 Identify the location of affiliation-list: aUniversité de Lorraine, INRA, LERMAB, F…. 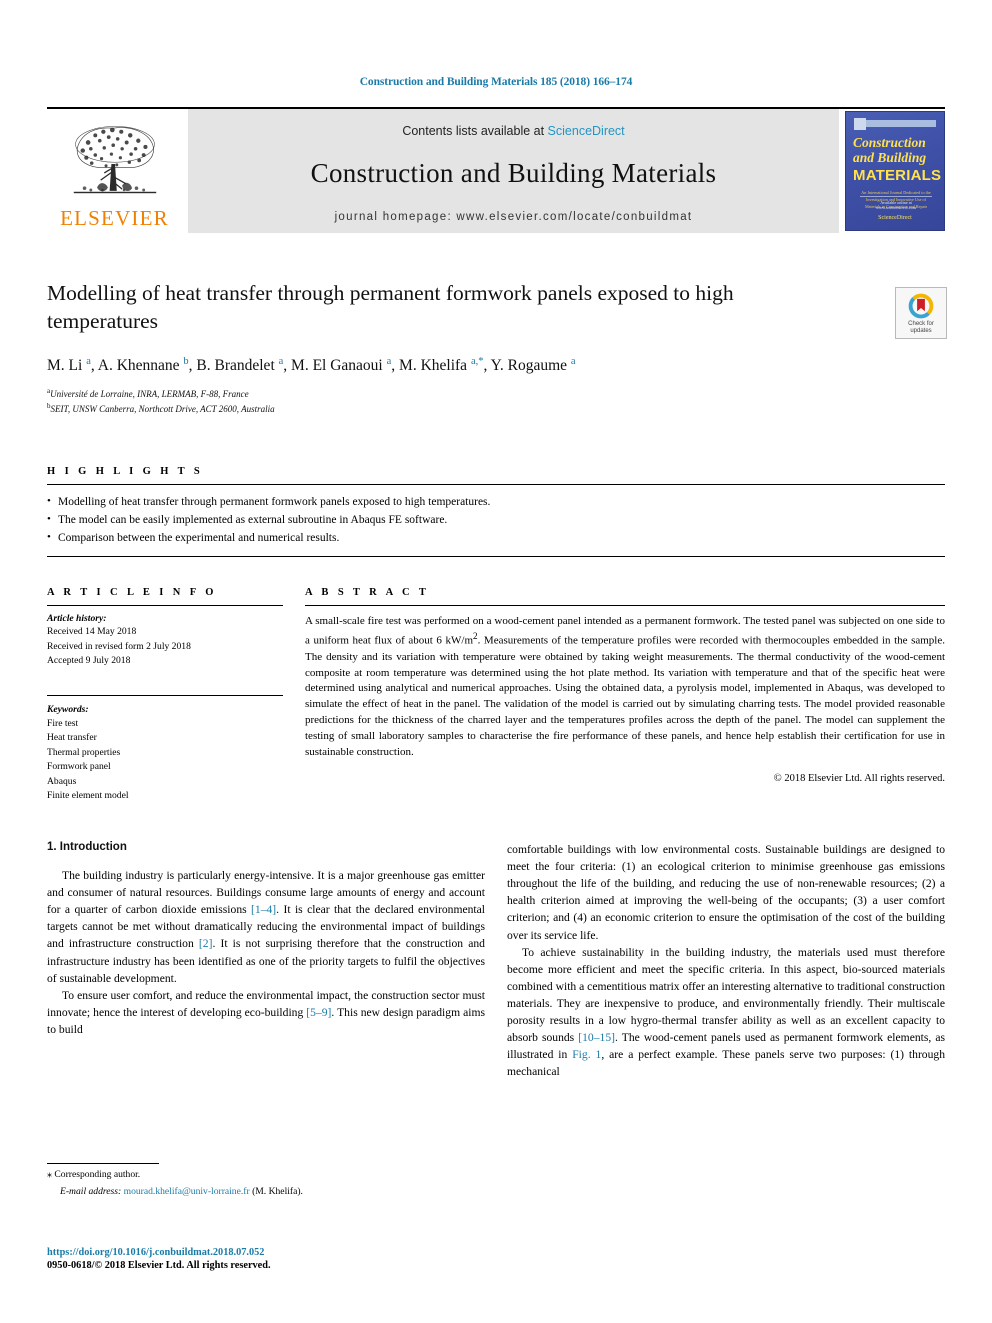
(496, 401).